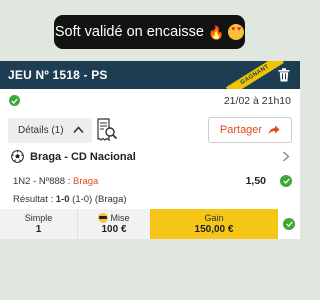 This screenshot has height=300, width=320. What do you see at coordinates (286, 181) in the screenshot?
I see `selection-won-check-icon` at bounding box center [286, 181].